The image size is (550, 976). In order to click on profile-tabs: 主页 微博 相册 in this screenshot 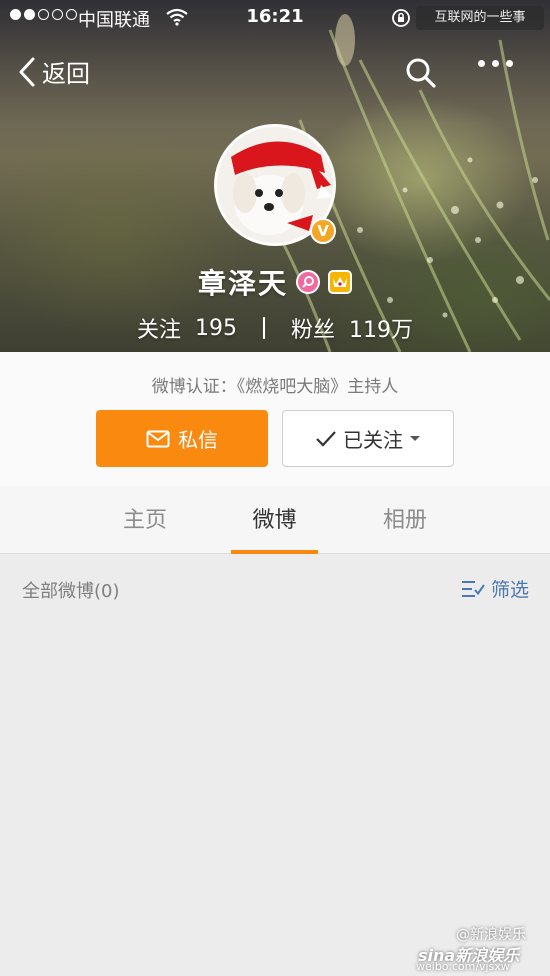, I will do `click(275, 520)`.